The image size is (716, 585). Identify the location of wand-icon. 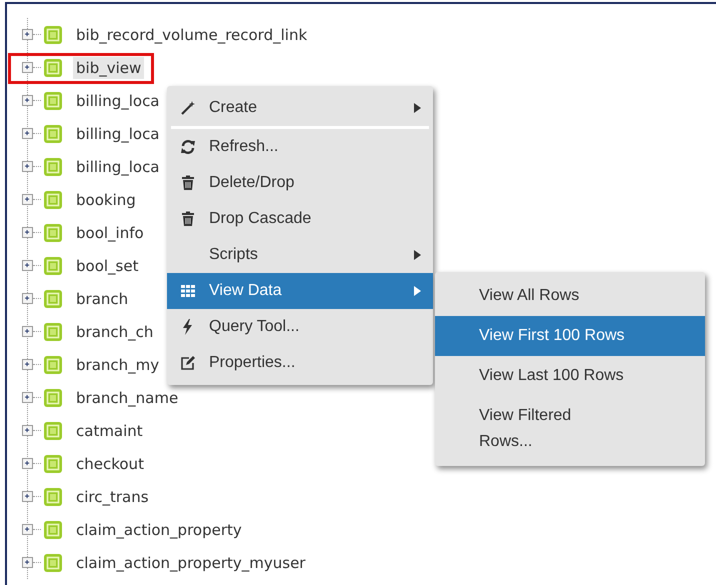
(188, 108).